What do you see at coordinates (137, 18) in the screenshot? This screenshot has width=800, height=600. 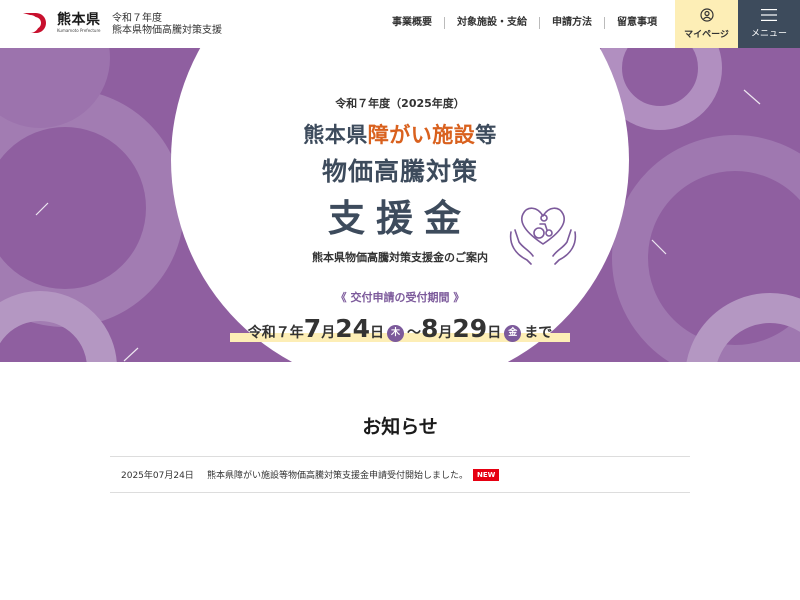 I see `site-title-line1: 令和７年度` at bounding box center [137, 18].